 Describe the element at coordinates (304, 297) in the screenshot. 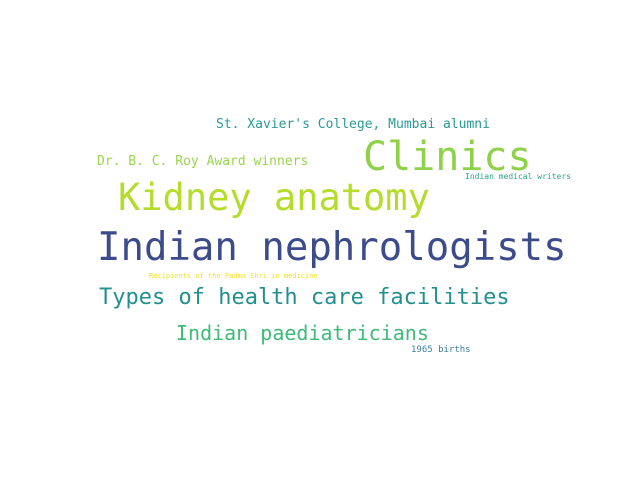

I see `word-types-of-health-care-facilities: Types of health care facilities` at that location.